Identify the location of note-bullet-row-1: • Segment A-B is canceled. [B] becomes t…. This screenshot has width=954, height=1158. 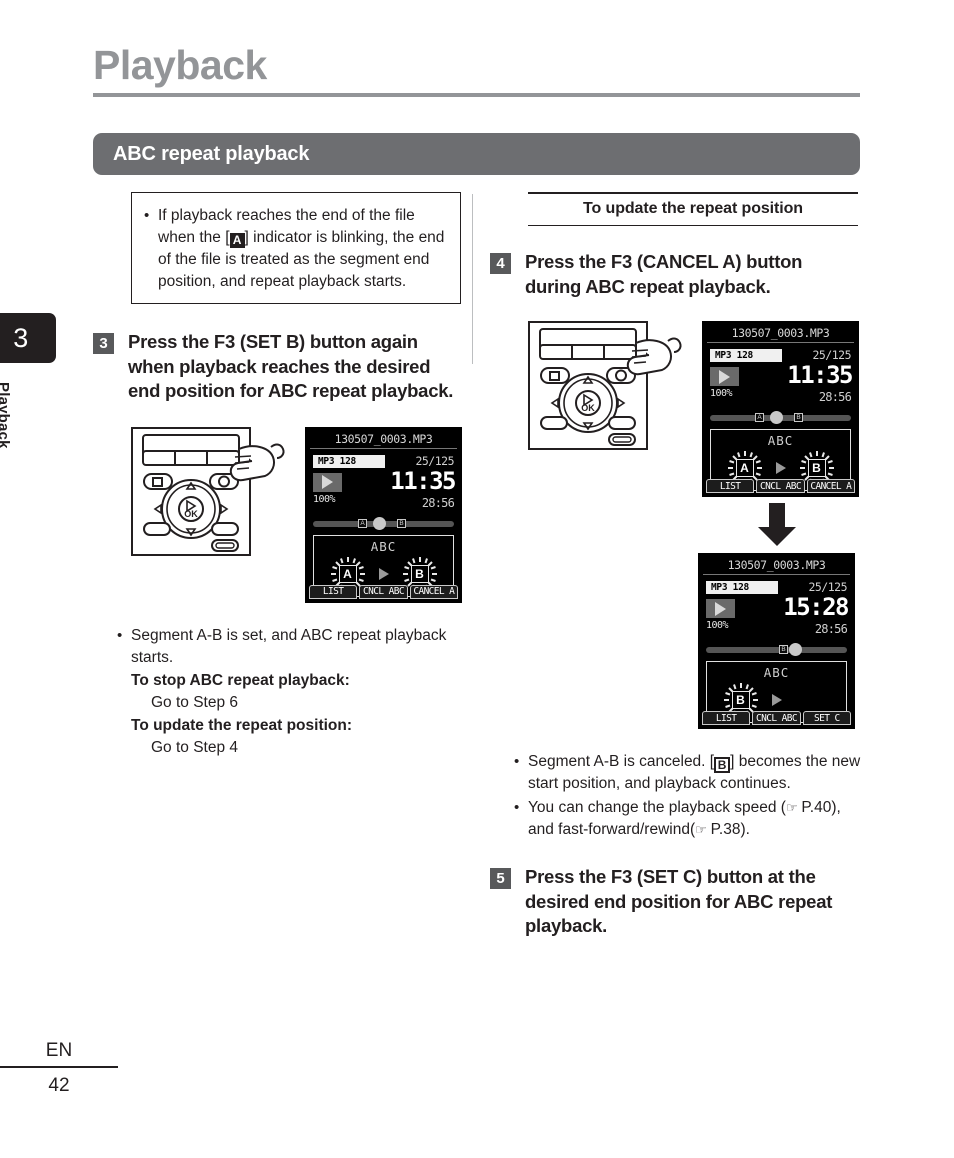
(688, 773).